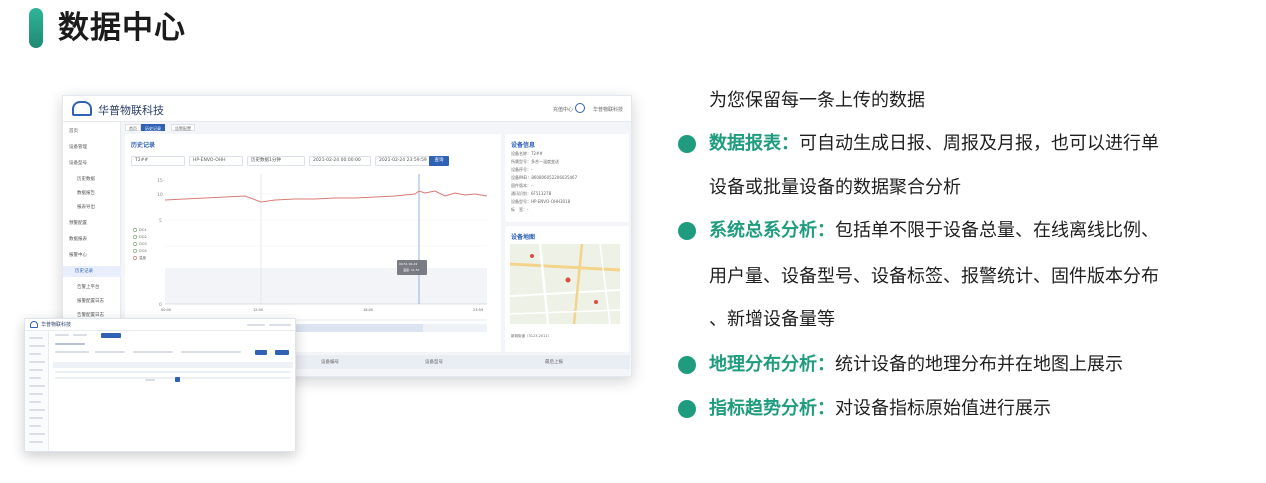  What do you see at coordinates (997, 230) in the screenshot?
I see `feature-text: 包括单不限于设备总量、在线离线比例、` at bounding box center [997, 230].